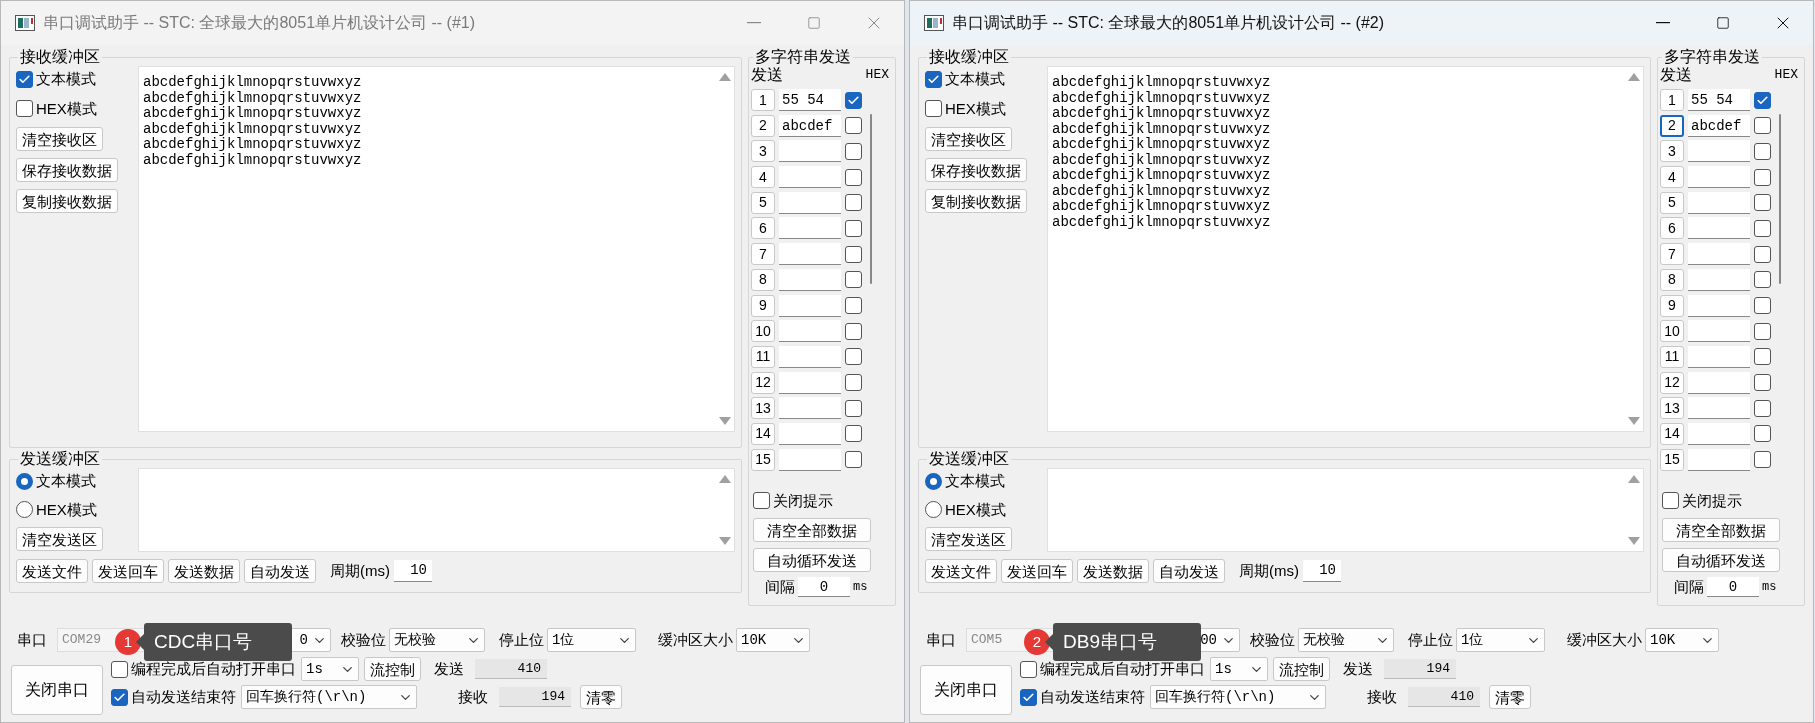 Image resolution: width=1815 pixels, height=723 pixels. Describe the element at coordinates (535, 697) in the screenshot. I see `received-count: 194` at that location.